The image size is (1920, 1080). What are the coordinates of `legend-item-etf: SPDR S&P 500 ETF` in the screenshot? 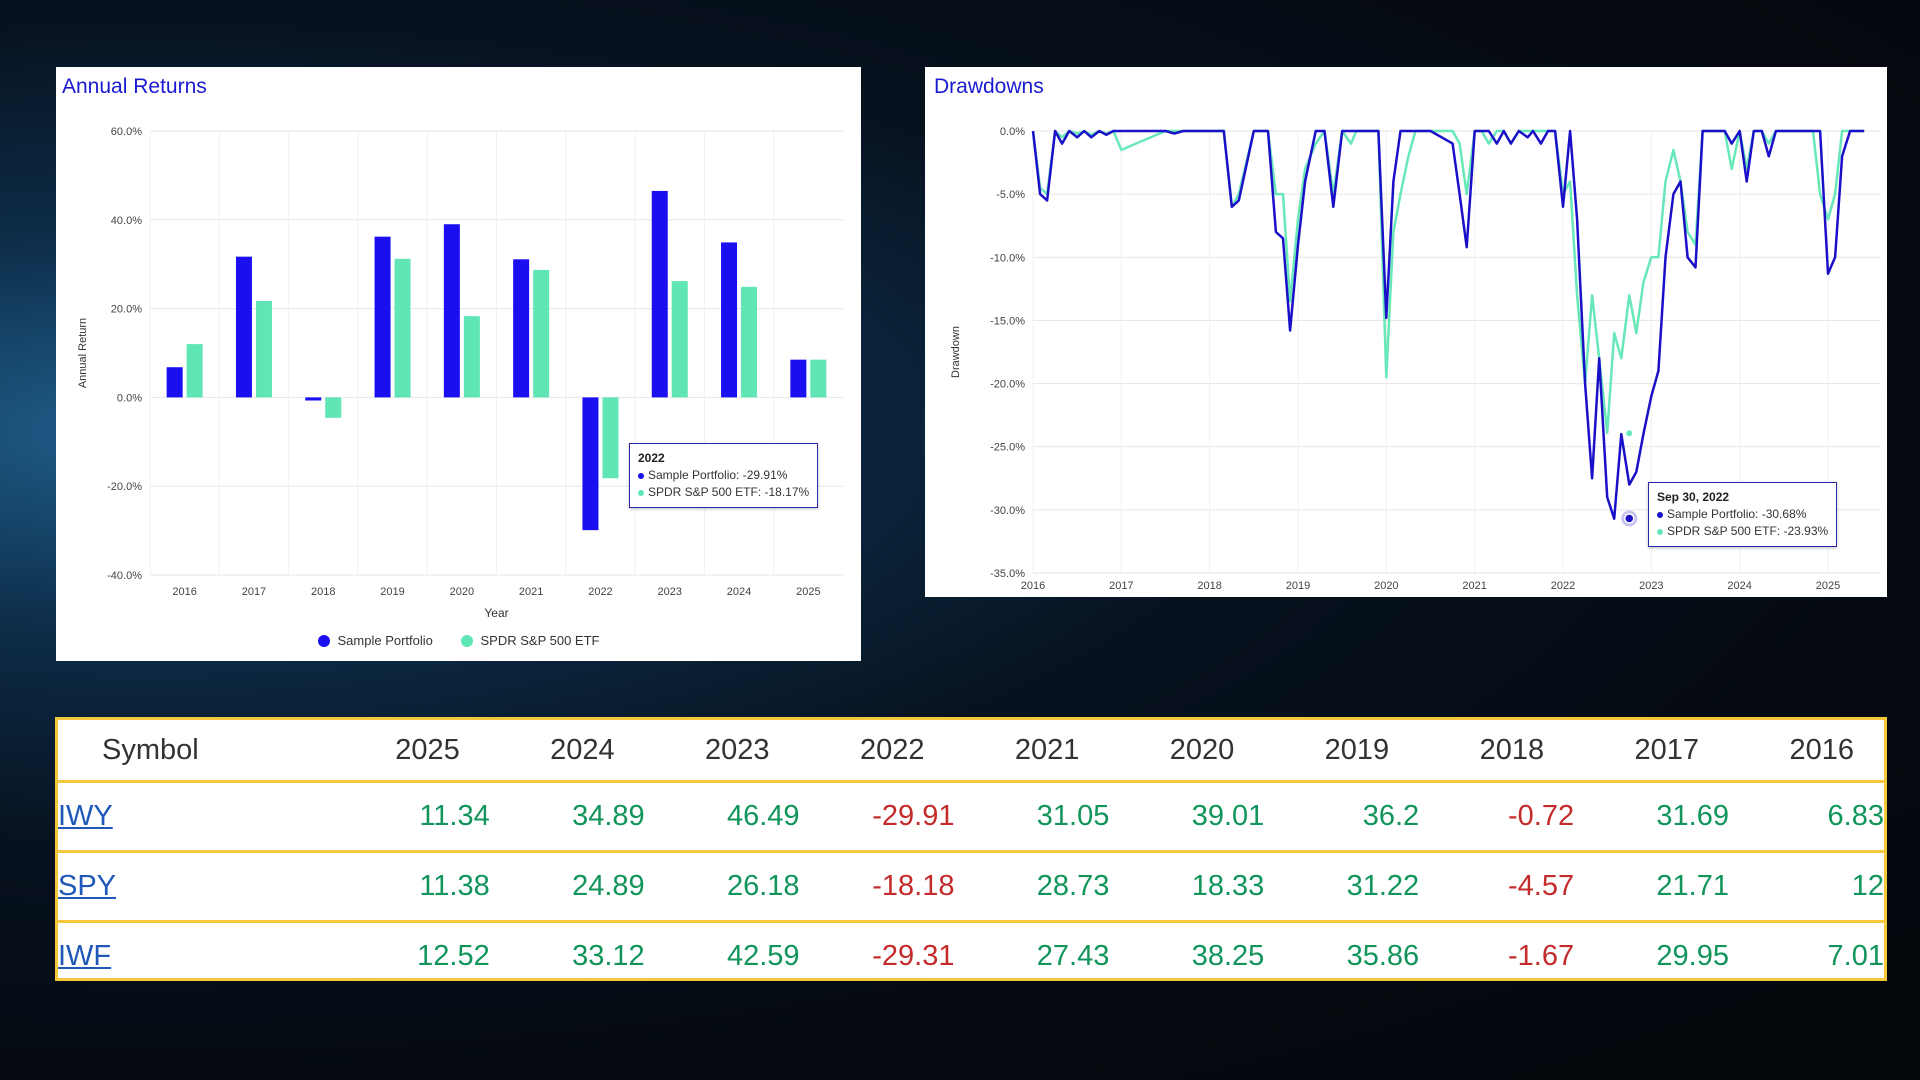 It's located at (530, 640).